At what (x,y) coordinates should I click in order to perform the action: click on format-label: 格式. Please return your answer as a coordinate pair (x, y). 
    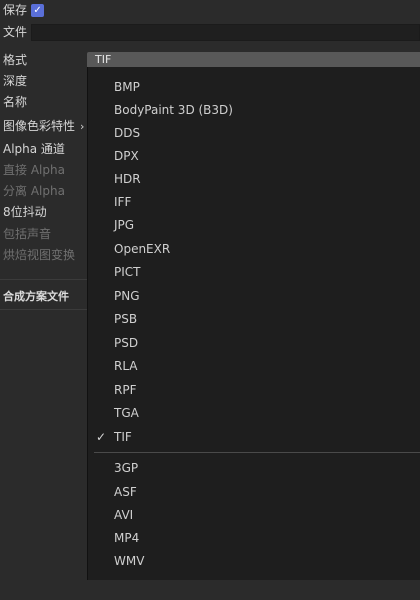
    Looking at the image, I should click on (15, 60).